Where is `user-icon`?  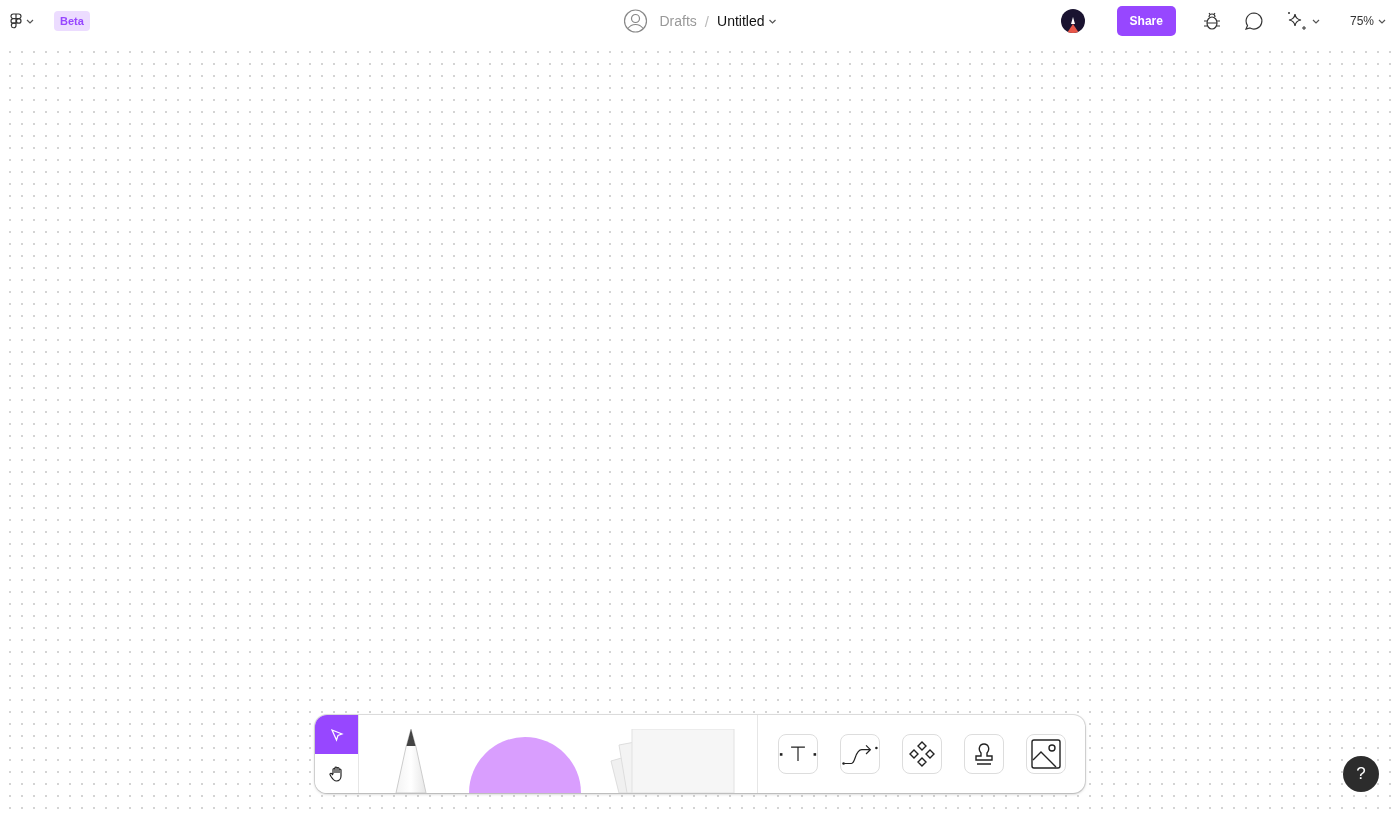
user-icon is located at coordinates (635, 21).